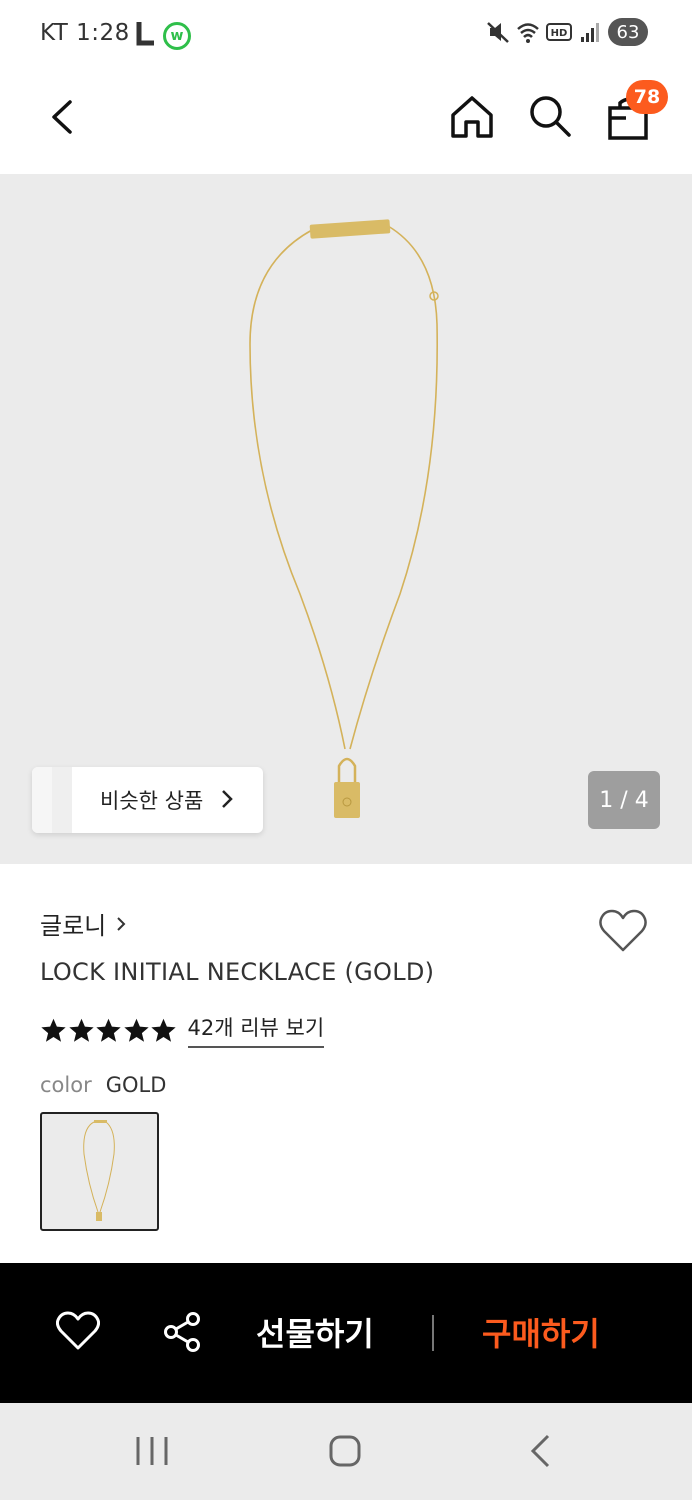 Image resolution: width=692 pixels, height=1500 pixels. What do you see at coordinates (182, 1030) in the screenshot?
I see `rating-row: 42개 리뷰 보기` at bounding box center [182, 1030].